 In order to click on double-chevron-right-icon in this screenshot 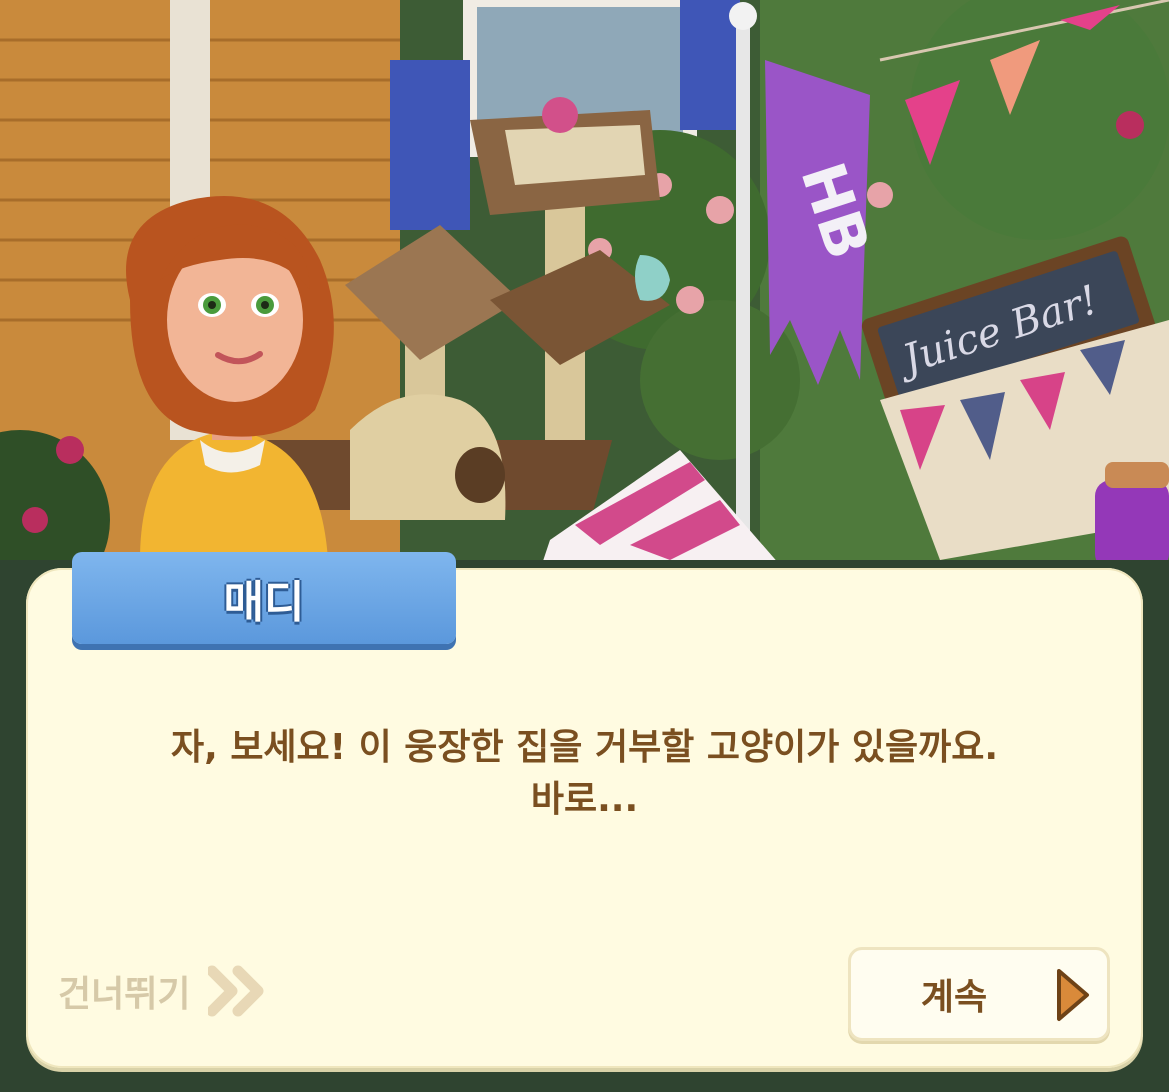, I will do `click(236, 991)`.